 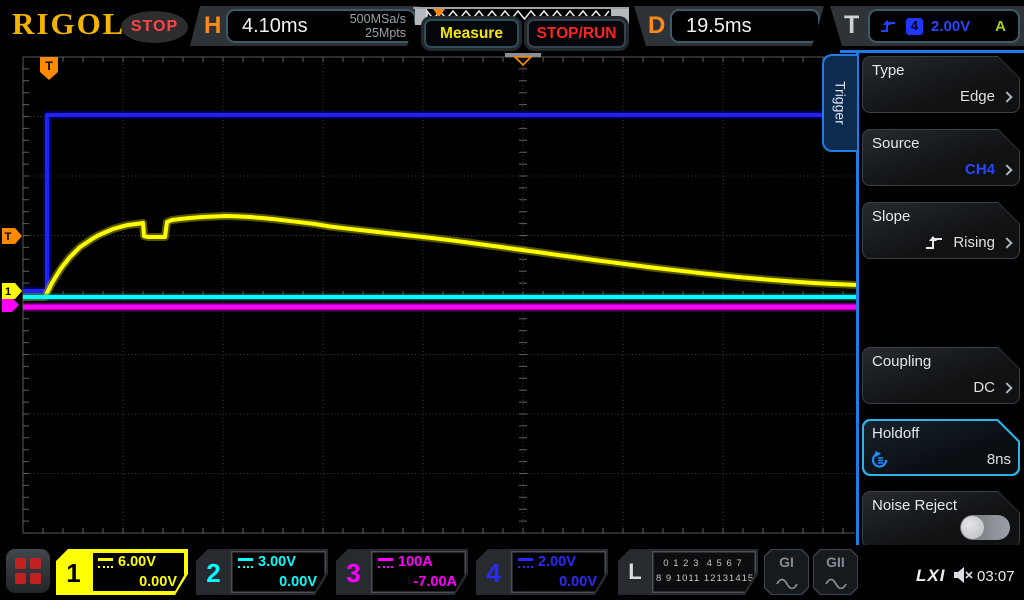 What do you see at coordinates (471, 33) in the screenshot?
I see `measure-button: Measure` at bounding box center [471, 33].